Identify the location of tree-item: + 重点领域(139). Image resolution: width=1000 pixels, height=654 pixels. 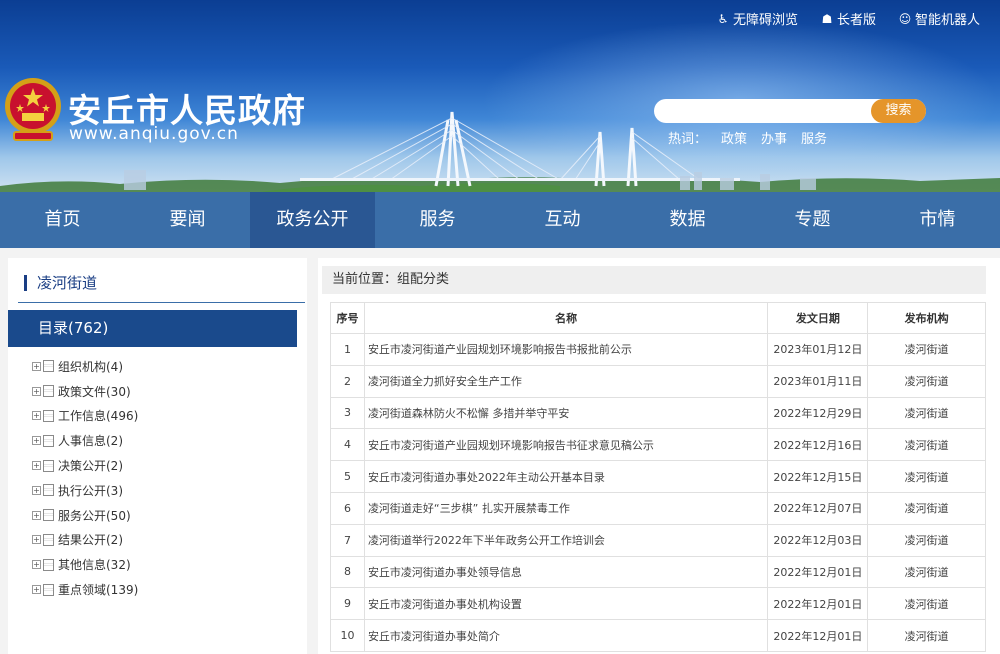
(85, 589).